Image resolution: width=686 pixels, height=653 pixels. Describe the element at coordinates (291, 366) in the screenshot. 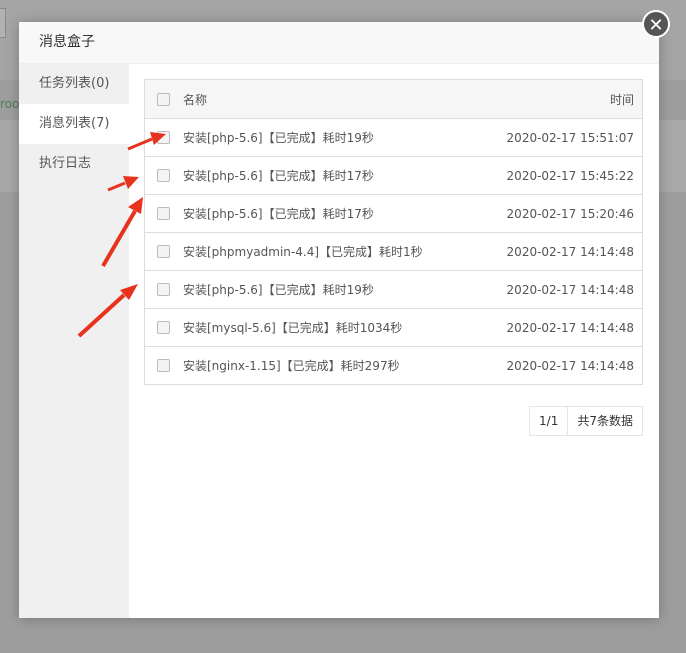

I see `row-name: 安装[nginx-1.15]【已完成】耗时297秒` at that location.